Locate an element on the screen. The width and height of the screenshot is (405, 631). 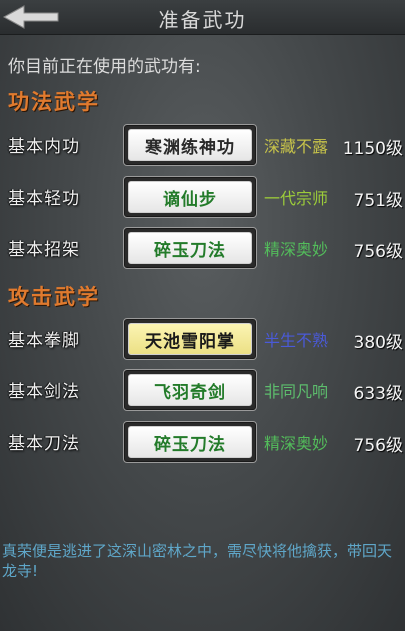
skill-button: 飞羽奇剑 is located at coordinates (190, 390).